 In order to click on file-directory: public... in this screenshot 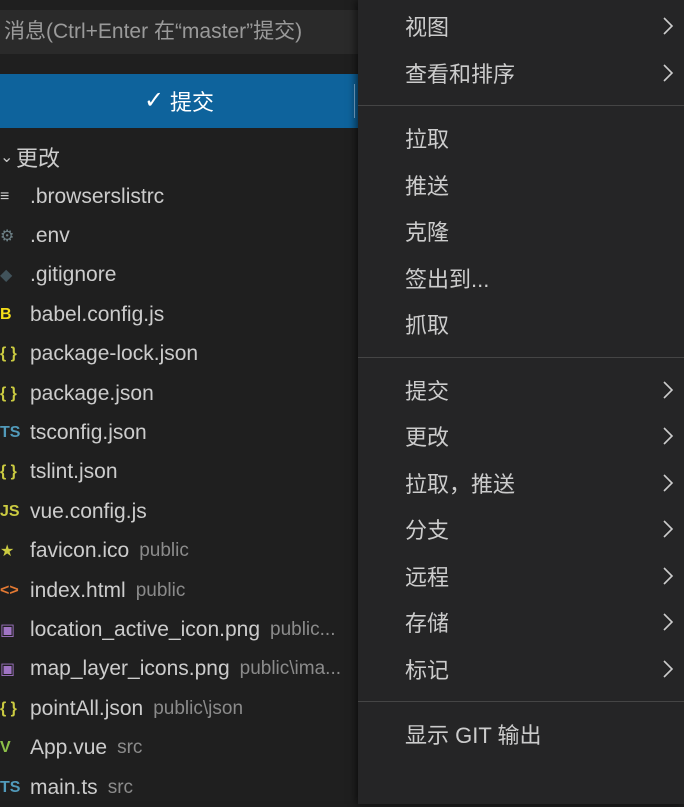, I will do `click(303, 629)`.